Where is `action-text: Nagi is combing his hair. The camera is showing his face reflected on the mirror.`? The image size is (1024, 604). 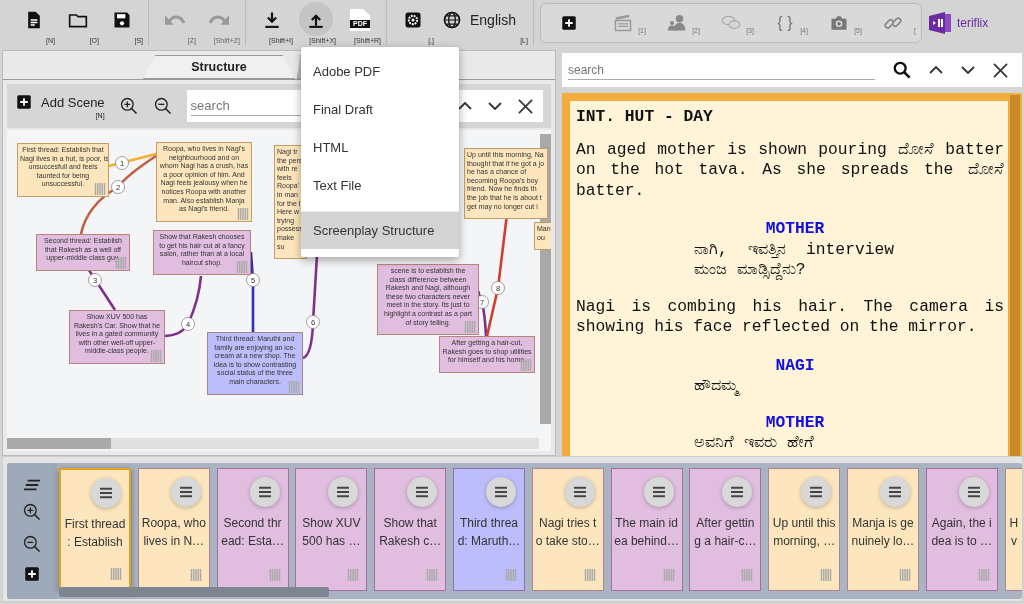 action-text: Nagi is combing his hair. The camera is showing his face reflected on the mirror. is located at coordinates (790, 316).